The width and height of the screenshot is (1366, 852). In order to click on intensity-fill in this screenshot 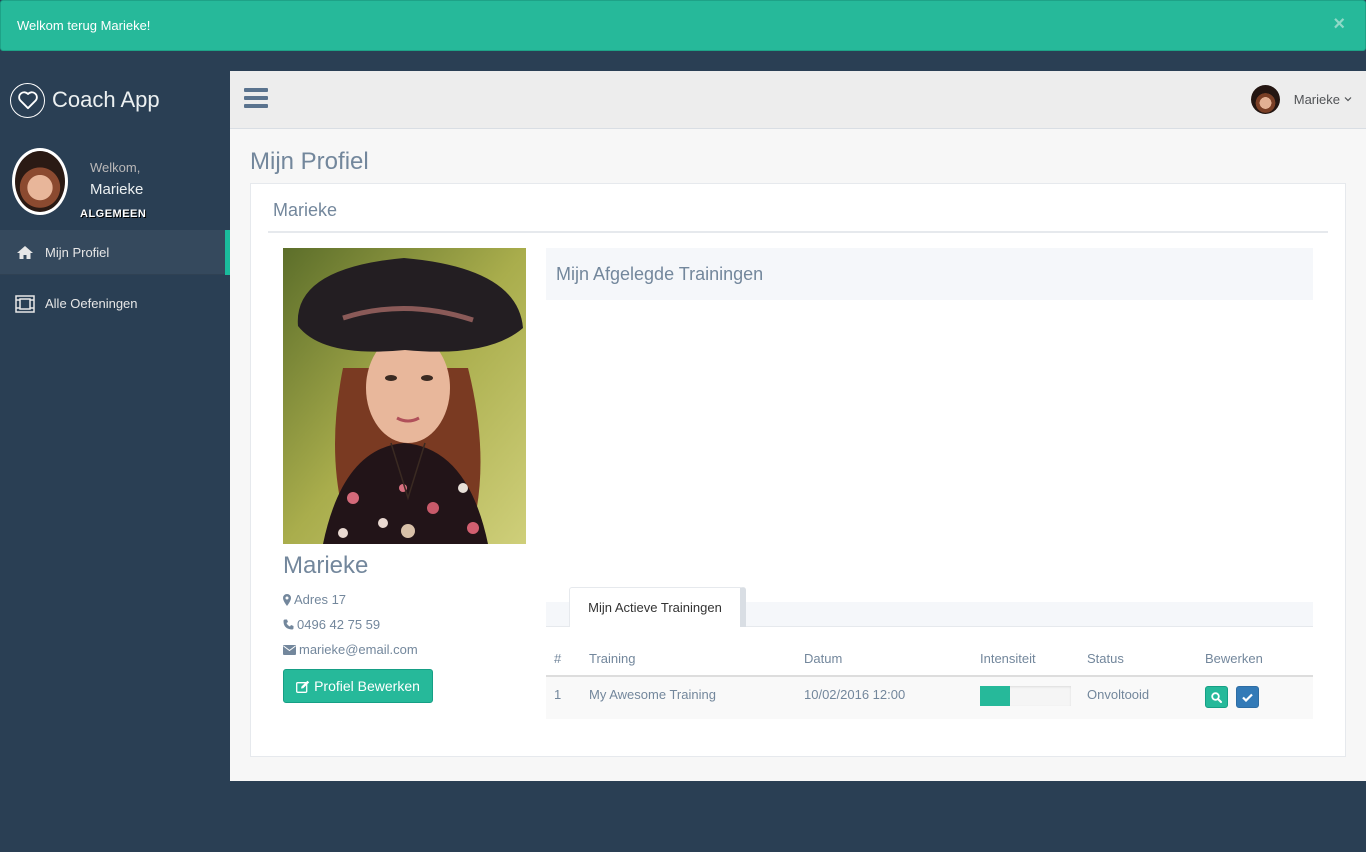, I will do `click(995, 696)`.